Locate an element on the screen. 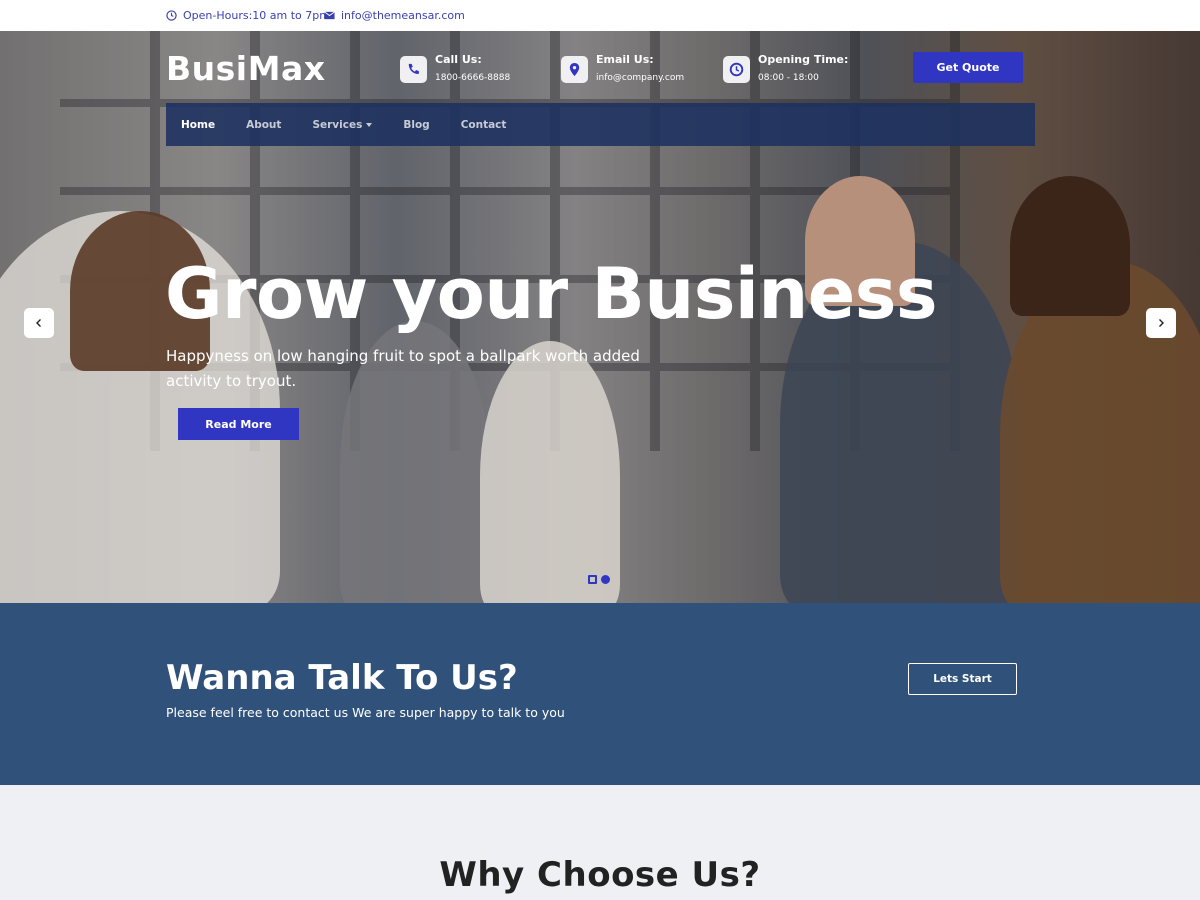 The width and height of the screenshot is (1200, 900). cta-title: Wanna Talk To Us? is located at coordinates (342, 678).